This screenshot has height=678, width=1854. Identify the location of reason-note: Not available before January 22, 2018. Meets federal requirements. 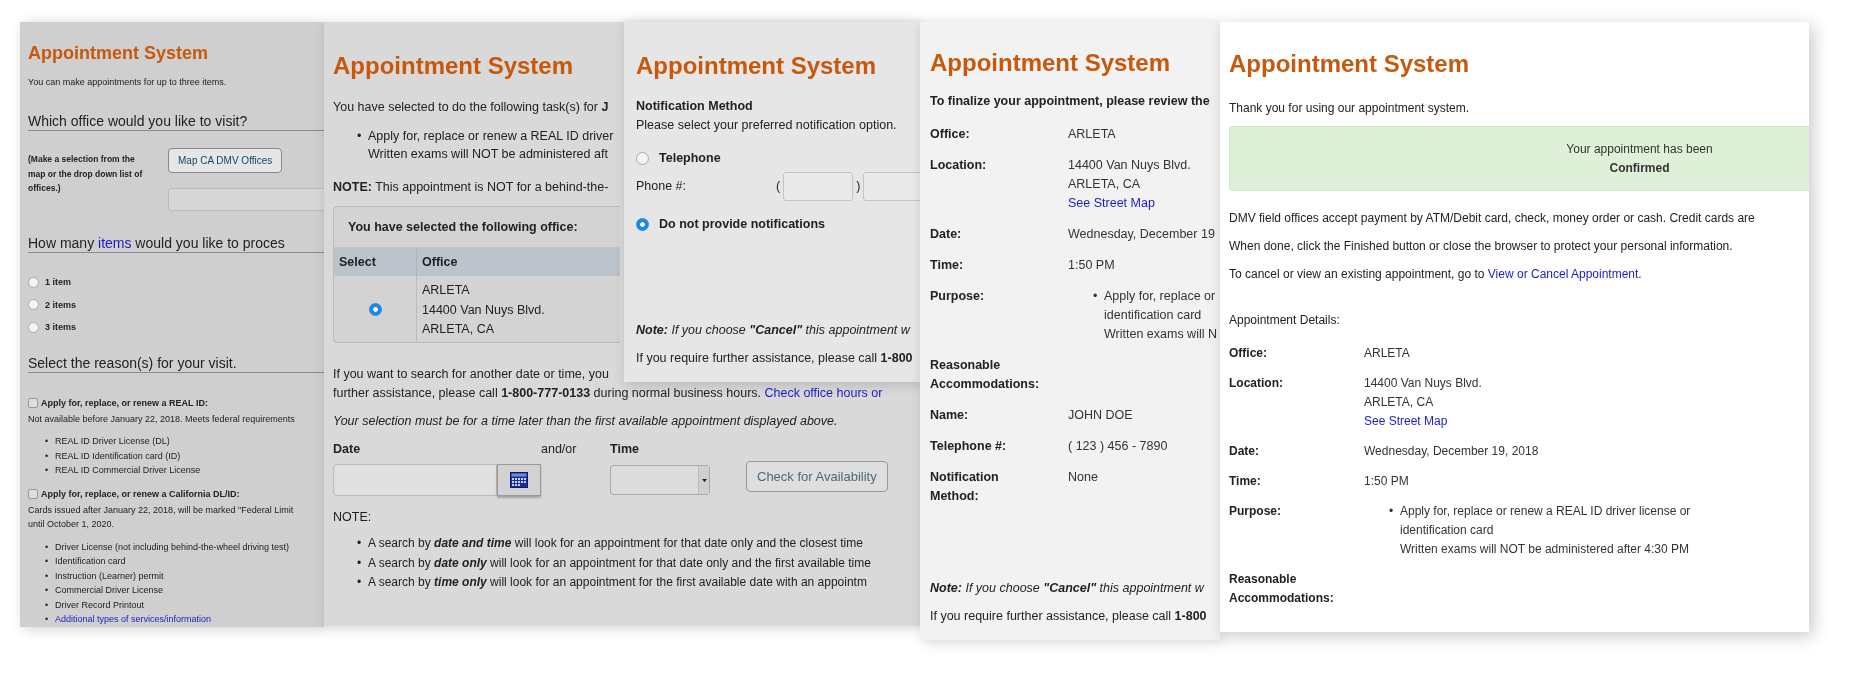
(161, 419).